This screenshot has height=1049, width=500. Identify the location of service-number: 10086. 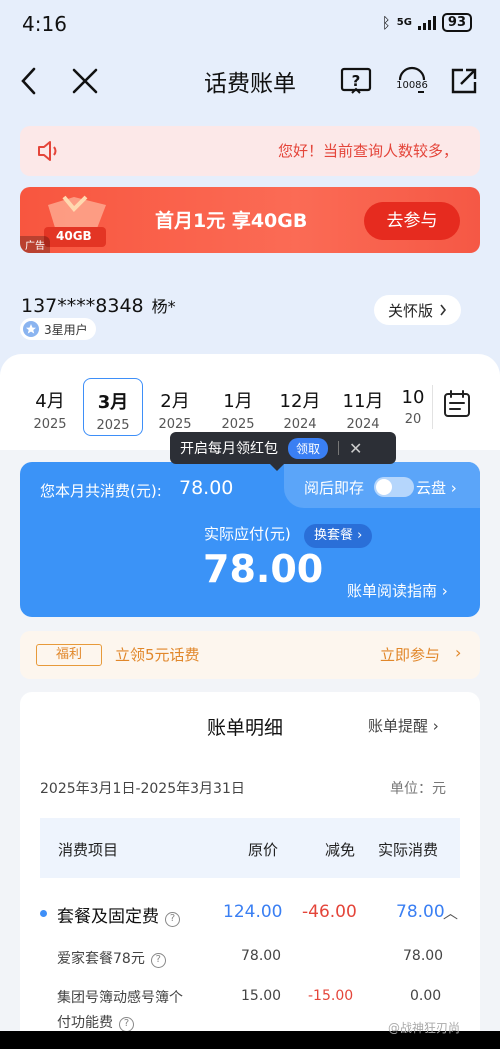
(412, 85).